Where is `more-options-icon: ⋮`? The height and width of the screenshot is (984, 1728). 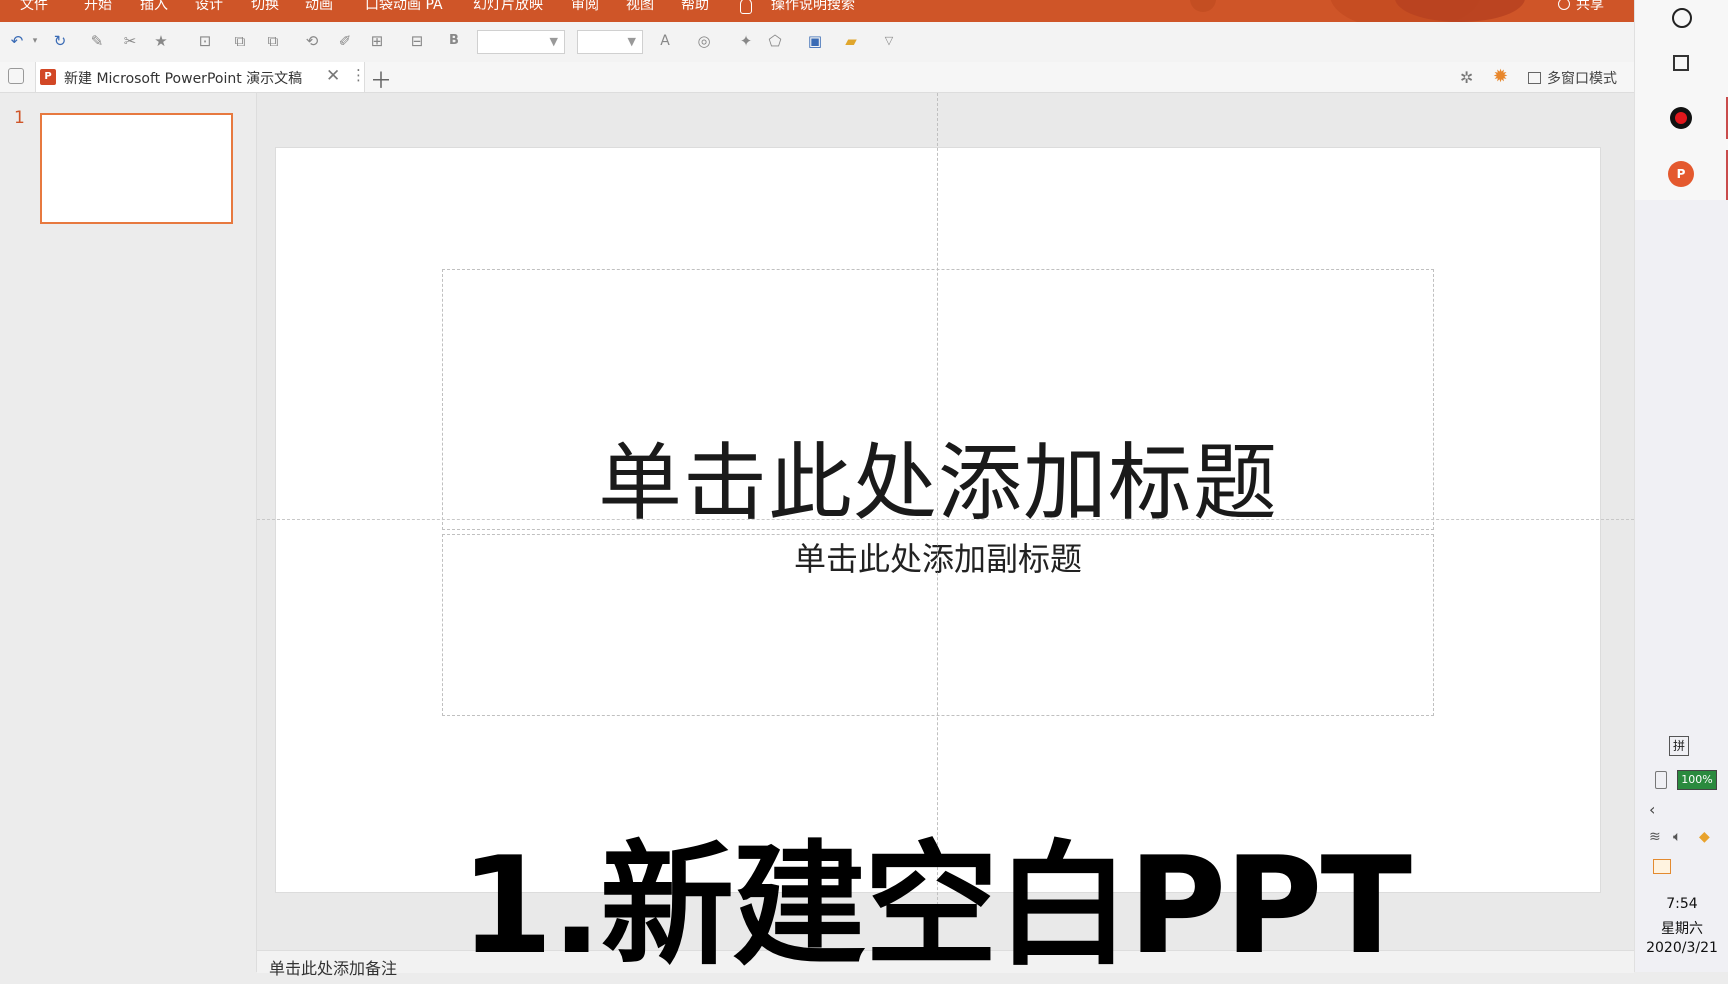
more-options-icon: ⋮ is located at coordinates (358, 75).